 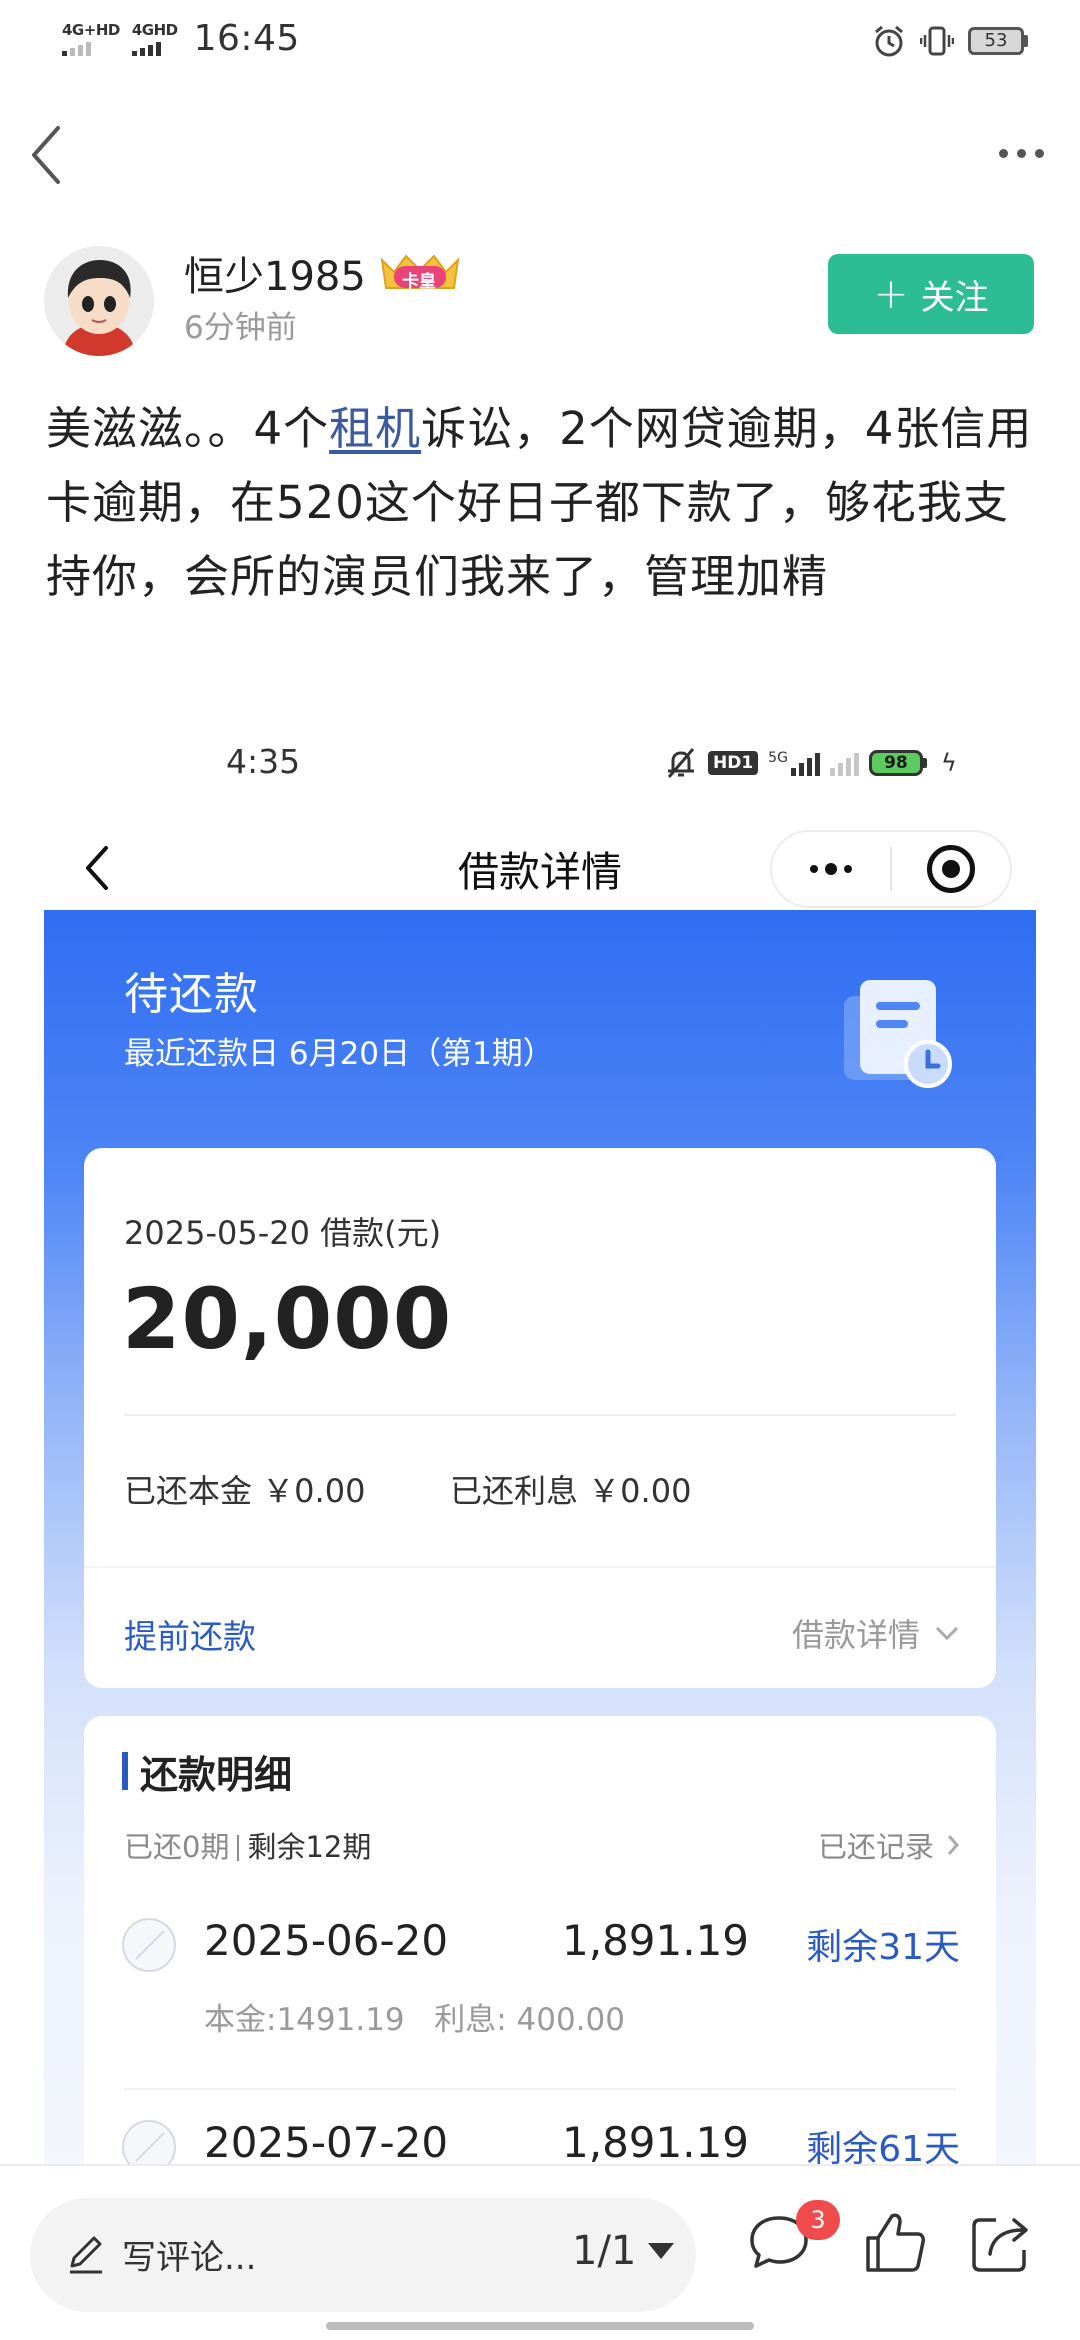 What do you see at coordinates (263, 761) in the screenshot?
I see `embedded-clock: 4:35` at bounding box center [263, 761].